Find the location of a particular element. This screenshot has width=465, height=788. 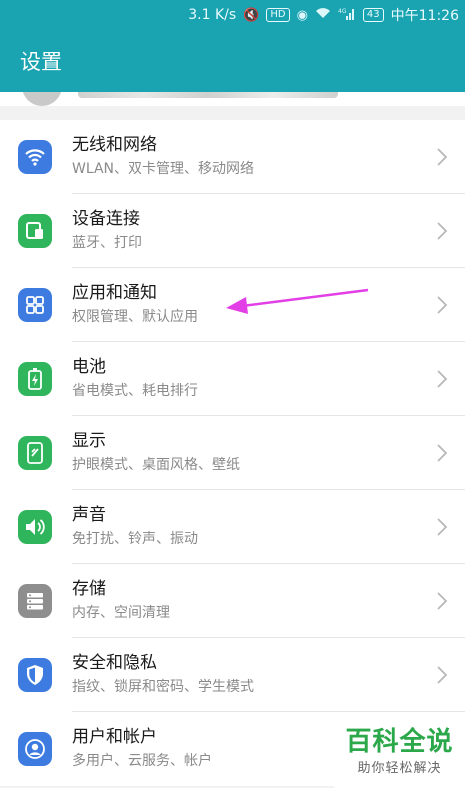

settings-item-title: 显示 is located at coordinates (89, 441).